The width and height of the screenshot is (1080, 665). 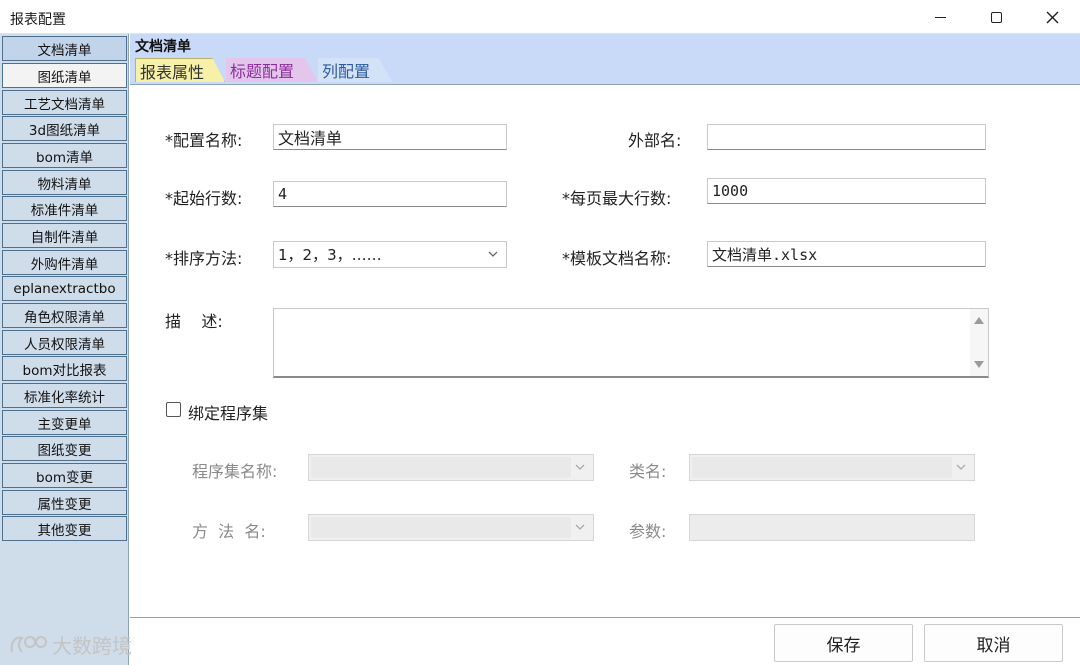 What do you see at coordinates (228, 413) in the screenshot?
I see `bind-assembly-label: 绑定程序集` at bounding box center [228, 413].